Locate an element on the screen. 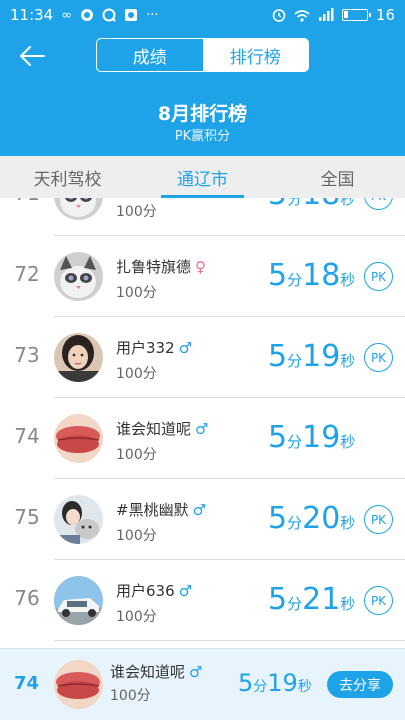 This screenshot has height=720, width=405. scope-tabs: 天利驾校 通辽市 全国 is located at coordinates (202, 177).